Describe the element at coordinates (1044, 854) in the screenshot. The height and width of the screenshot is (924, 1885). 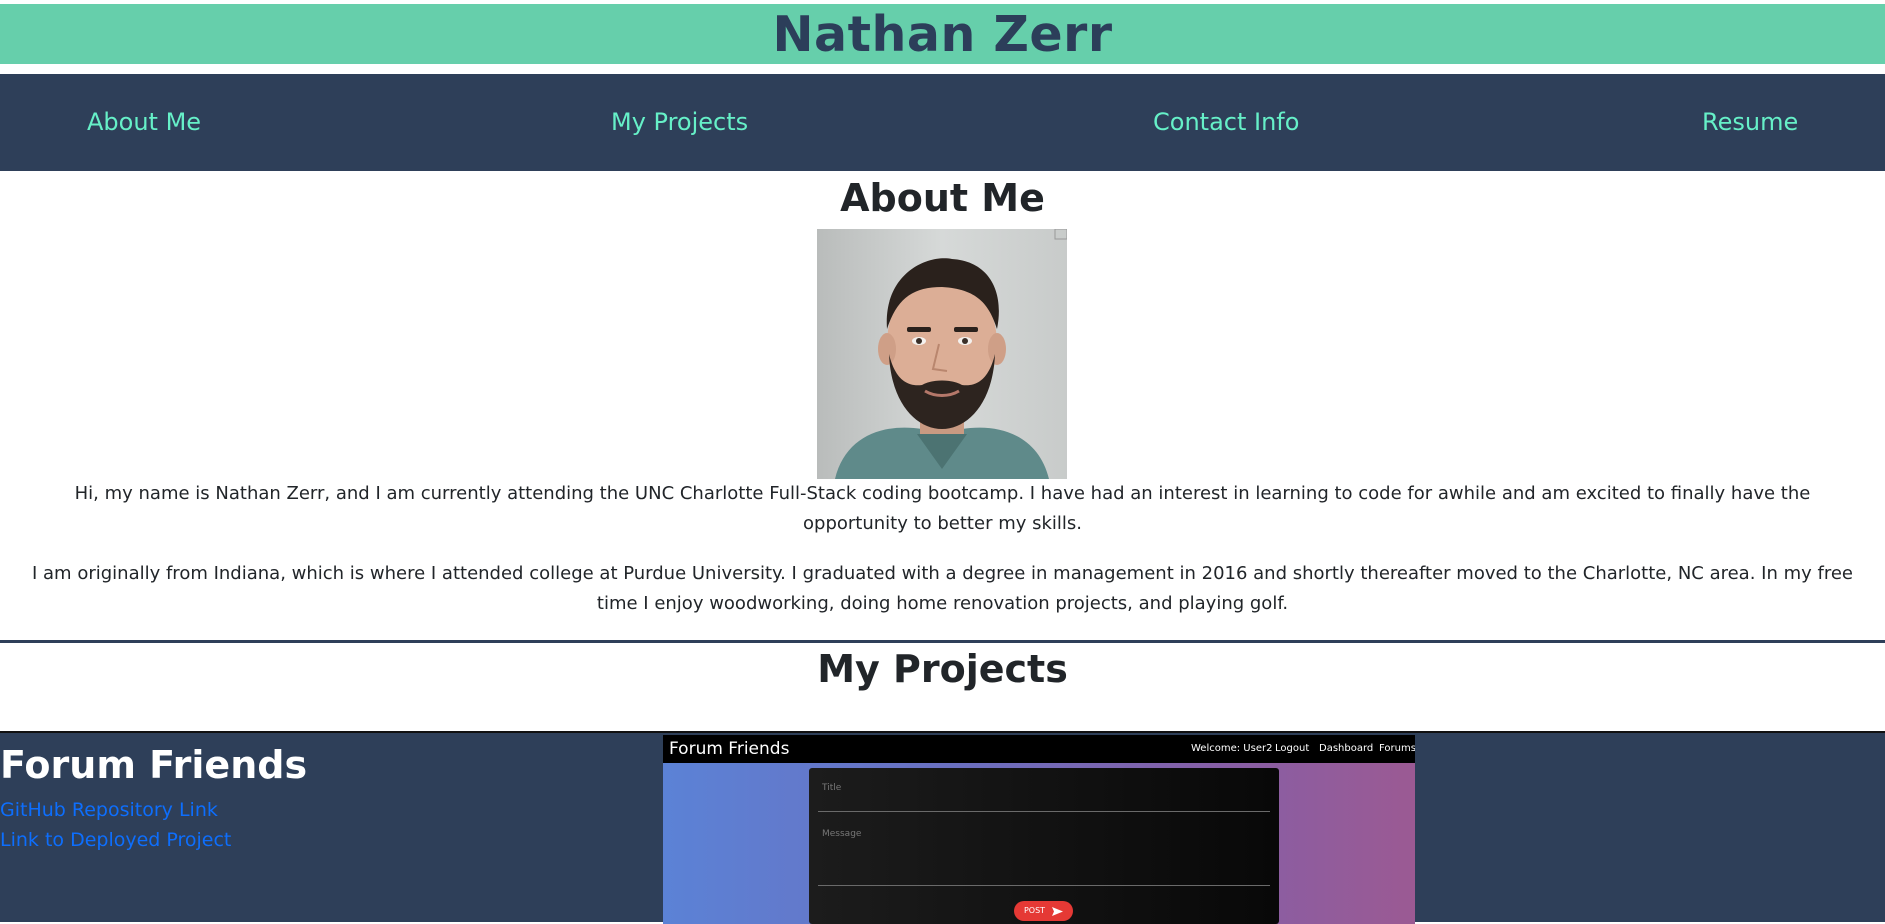
I see `screenshot-message-field: Message` at that location.